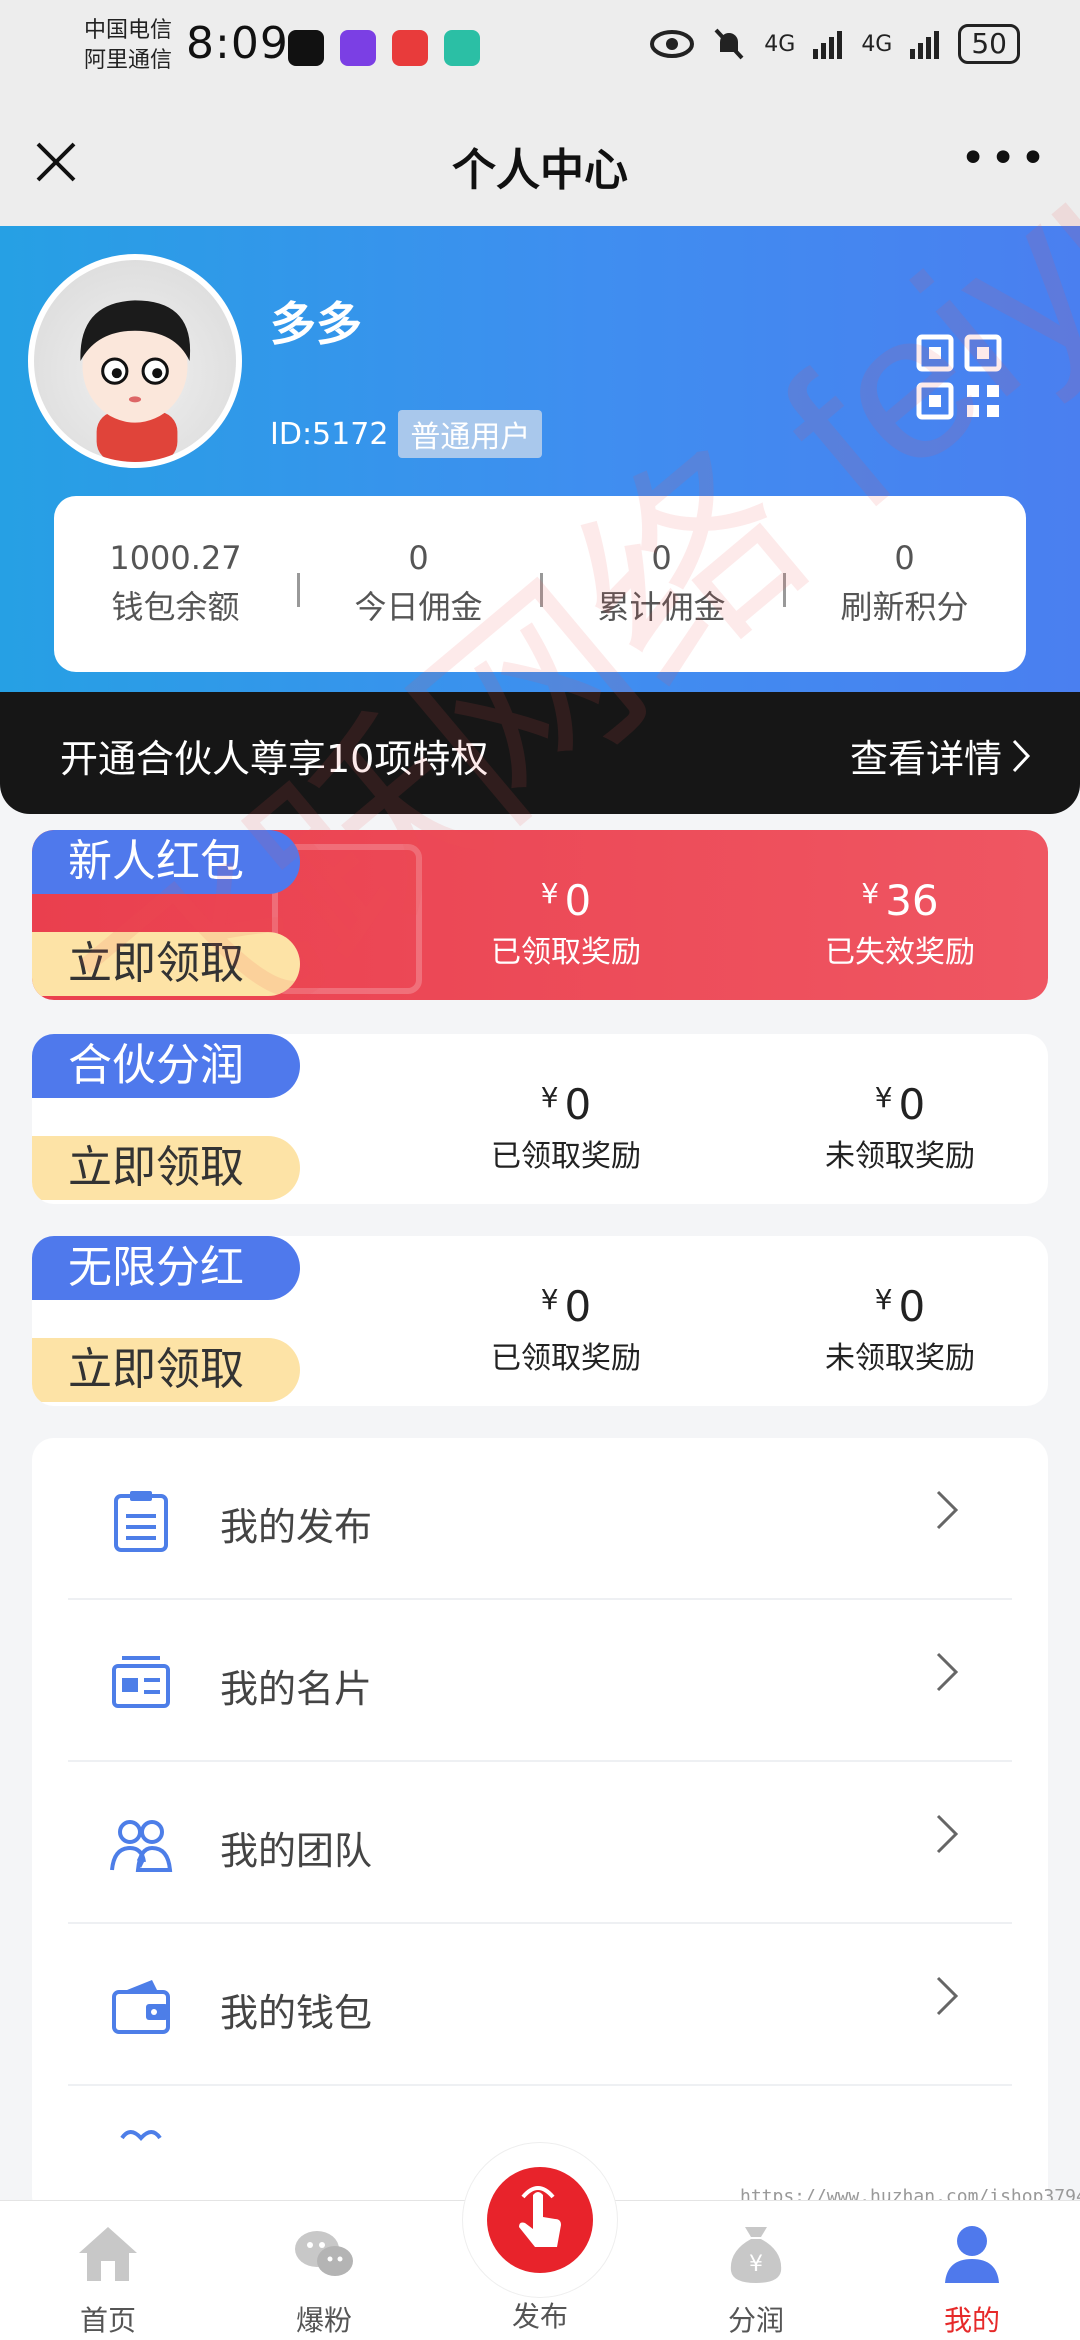 The height and width of the screenshot is (2340, 1080). Describe the element at coordinates (141, 2135) in the screenshot. I see `gift-icon` at that location.